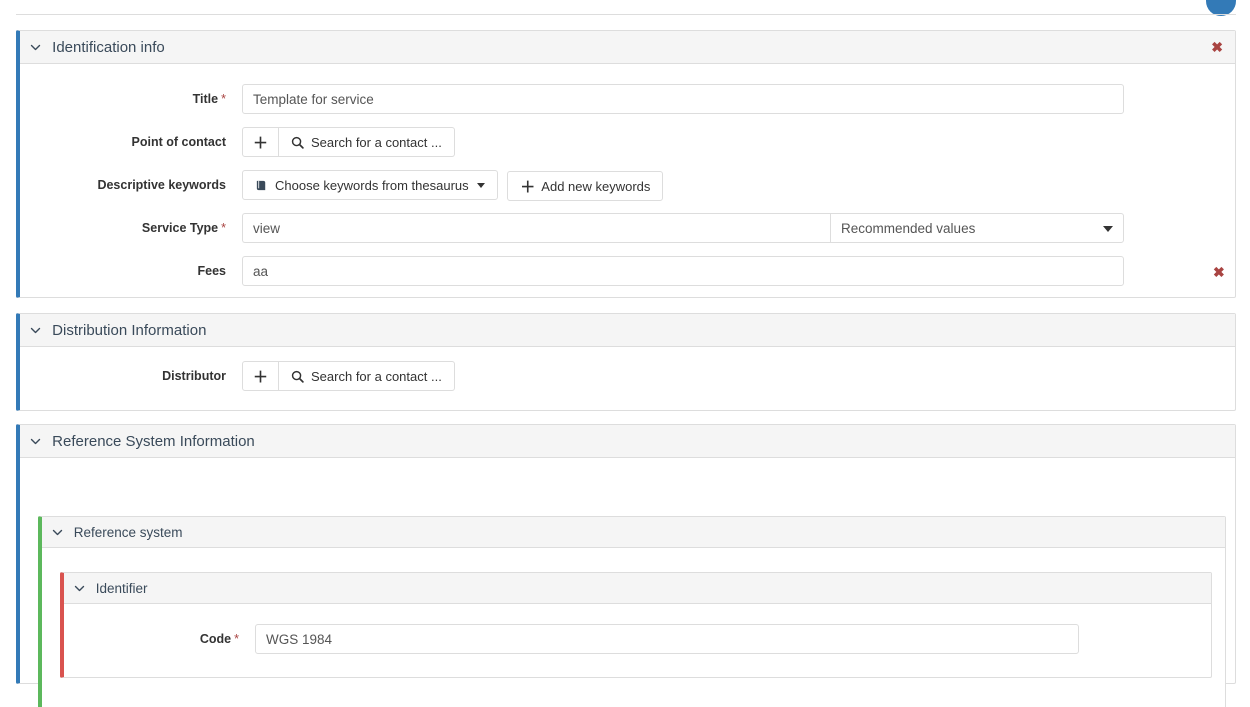  What do you see at coordinates (209, 99) in the screenshot?
I see `label-title: Title *` at bounding box center [209, 99].